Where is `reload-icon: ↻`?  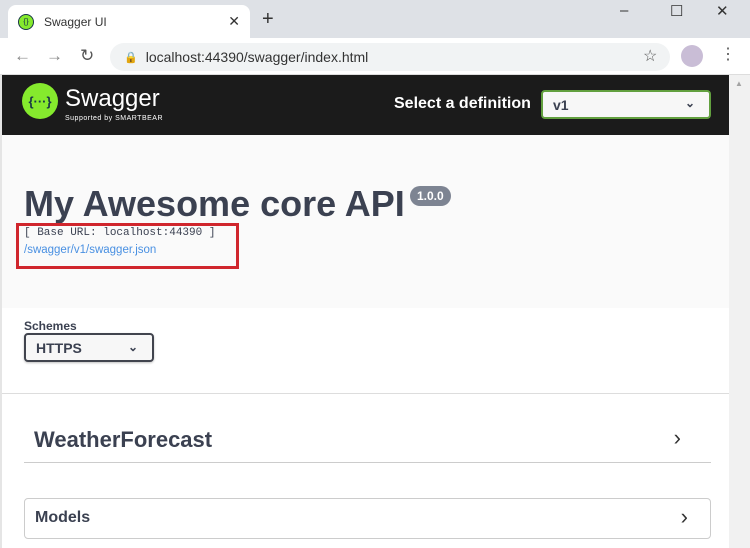 reload-icon: ↻ is located at coordinates (87, 56).